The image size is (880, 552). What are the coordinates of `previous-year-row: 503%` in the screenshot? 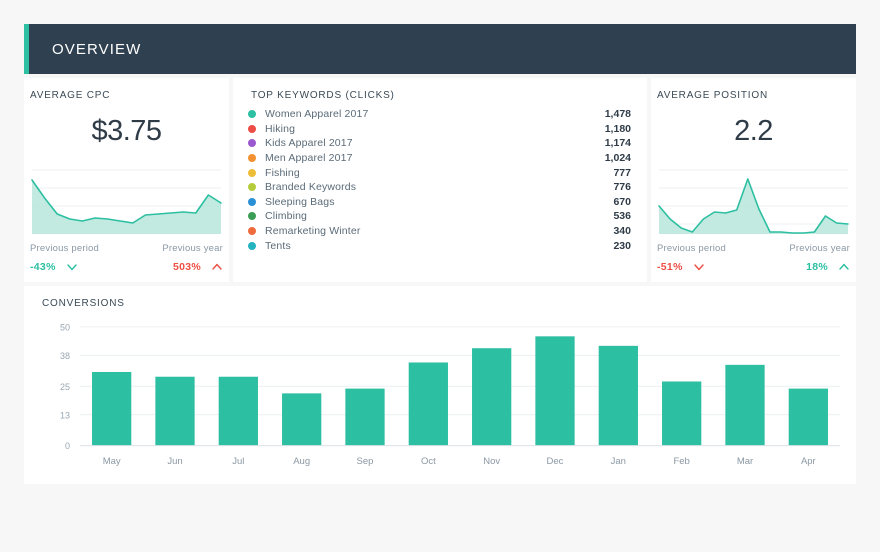 It's located at (175, 267).